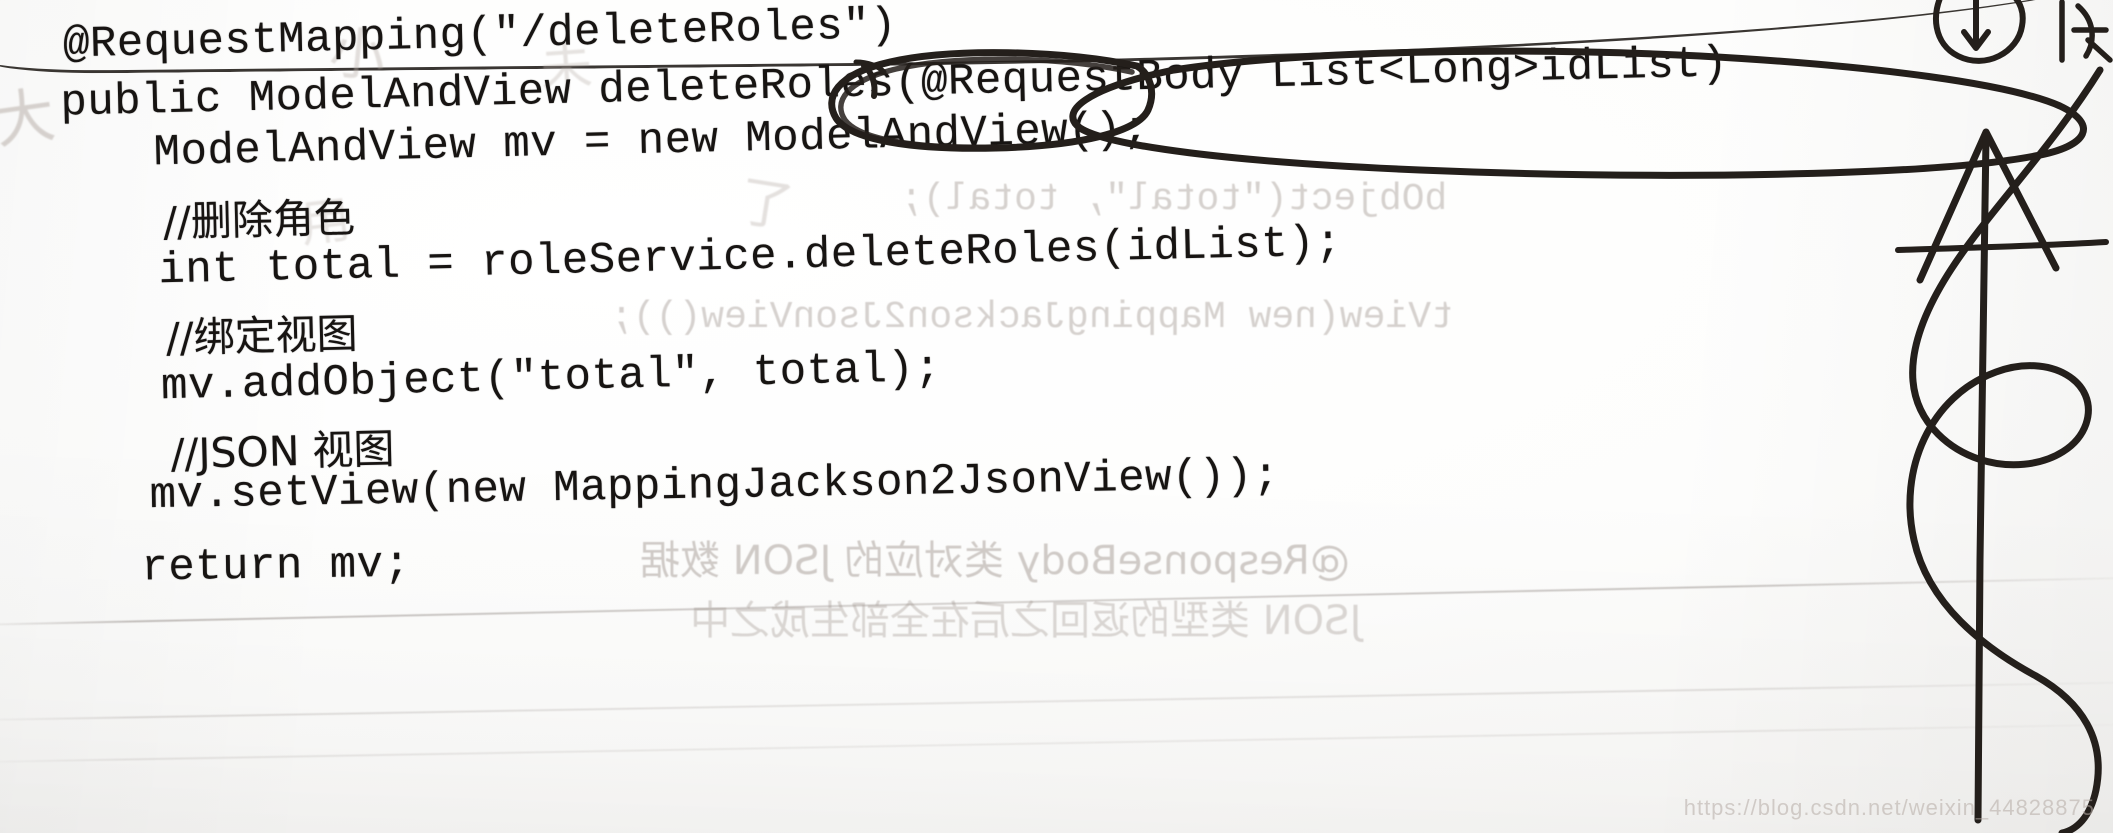 This screenshot has height=833, width=2113. I want to click on code-comment-bind-view: //绑定视图, so click(262, 336).